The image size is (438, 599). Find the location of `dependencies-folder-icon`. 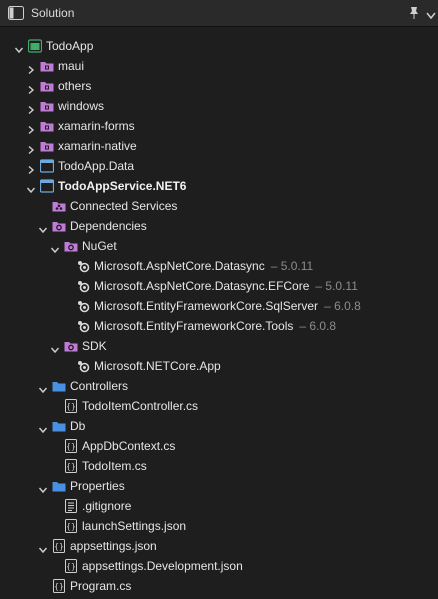

dependencies-folder-icon is located at coordinates (71, 346).